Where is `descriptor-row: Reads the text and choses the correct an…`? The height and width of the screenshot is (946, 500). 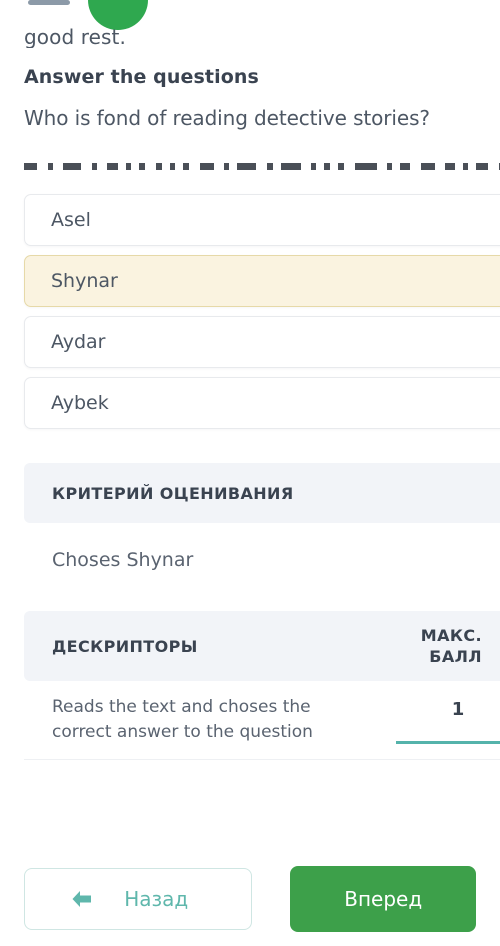 descriptor-row: Reads the text and choses the correct an… is located at coordinates (262, 720).